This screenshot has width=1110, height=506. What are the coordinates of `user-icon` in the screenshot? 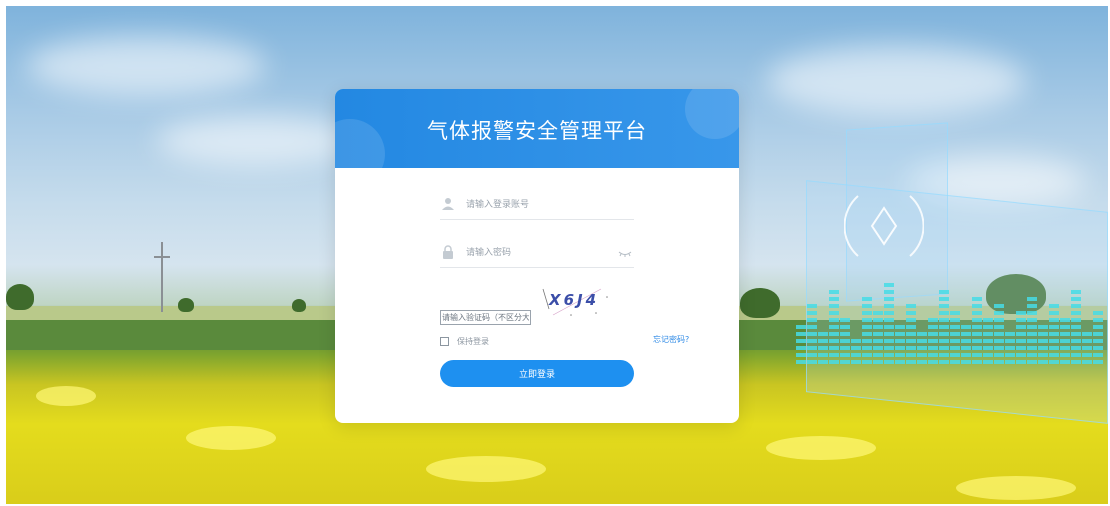 It's located at (448, 204).